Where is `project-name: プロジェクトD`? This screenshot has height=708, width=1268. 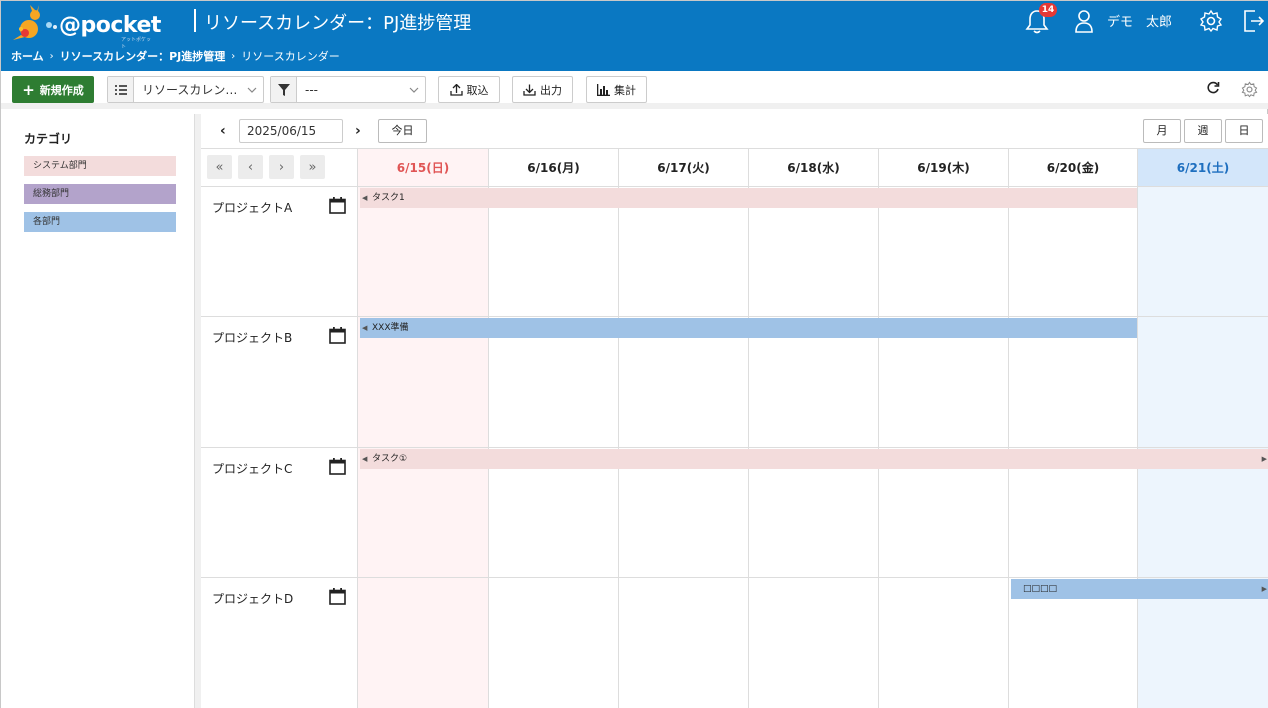 project-name: プロジェクトD is located at coordinates (253, 599).